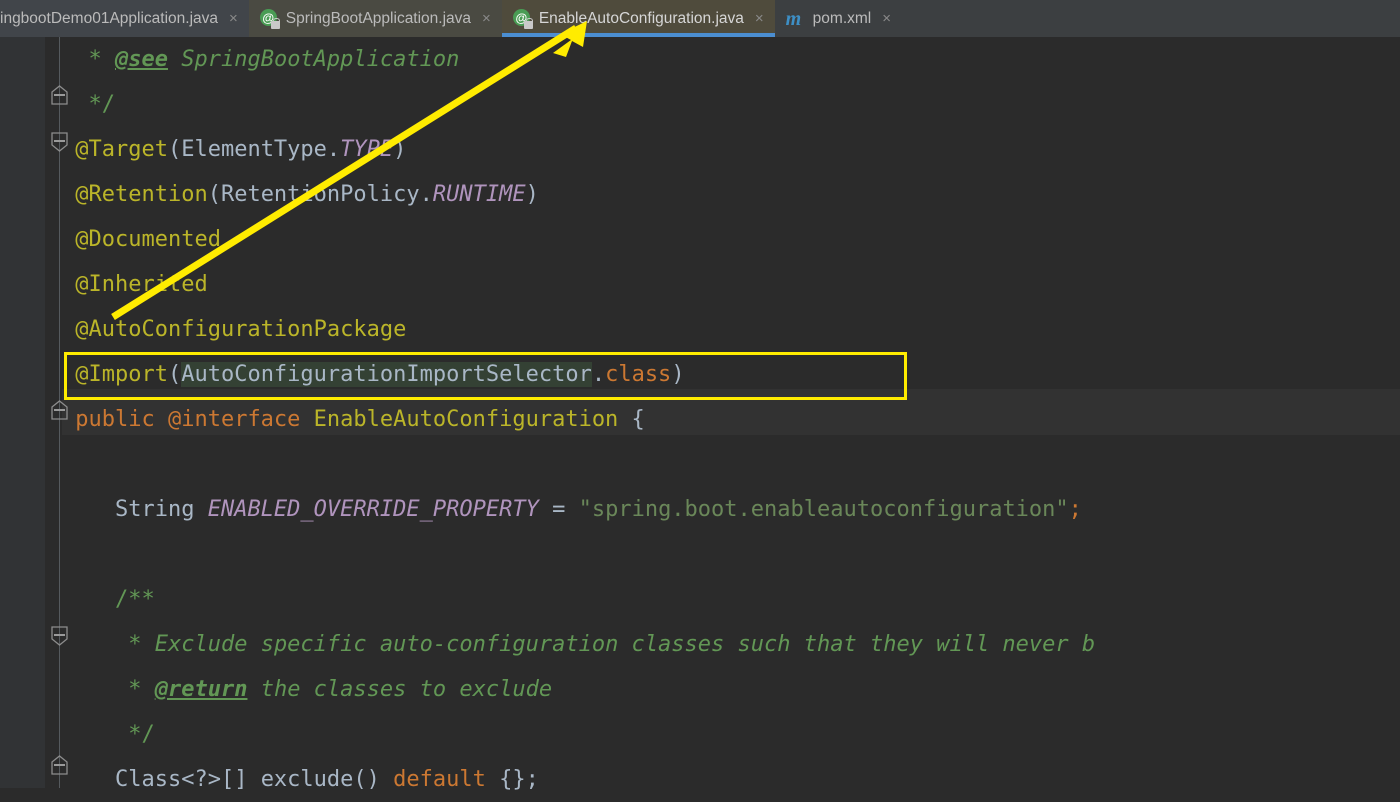 This screenshot has height=802, width=1400. What do you see at coordinates (234, 419) in the screenshot?
I see `code-token: @interface` at bounding box center [234, 419].